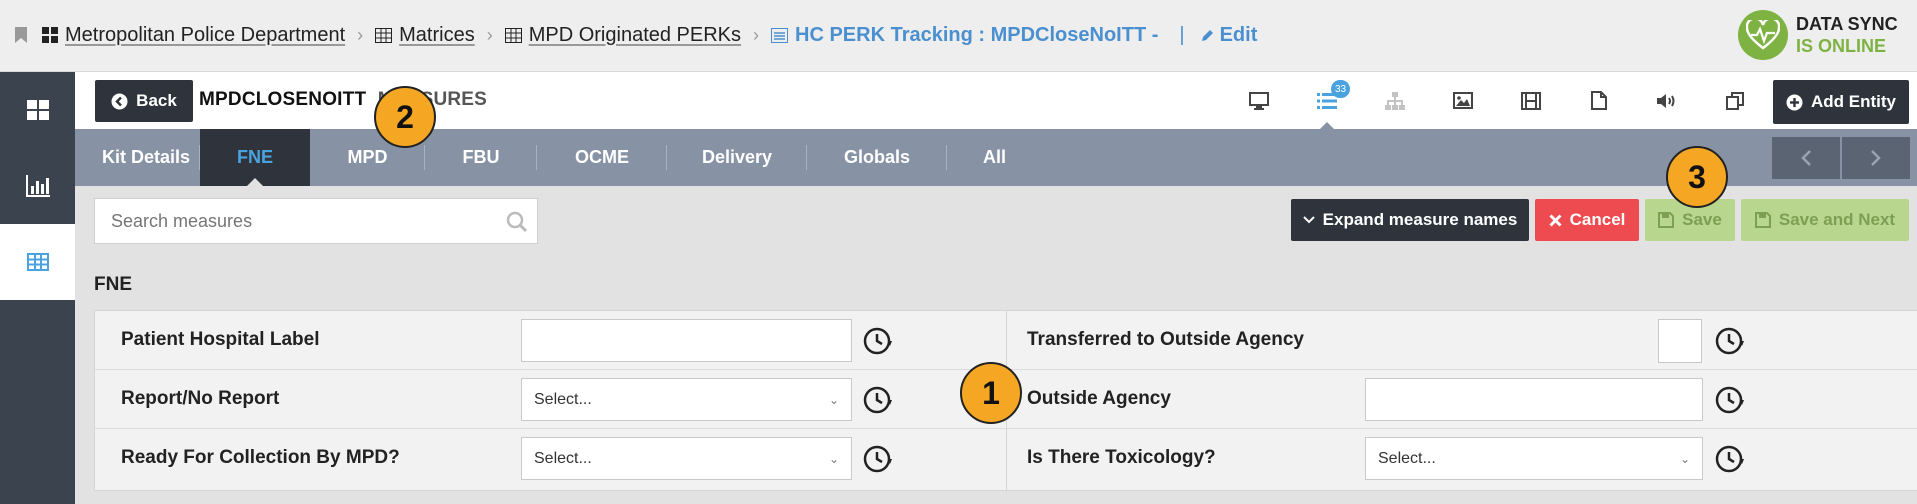  I want to click on sidebar-item-dashboard, so click(37, 110).